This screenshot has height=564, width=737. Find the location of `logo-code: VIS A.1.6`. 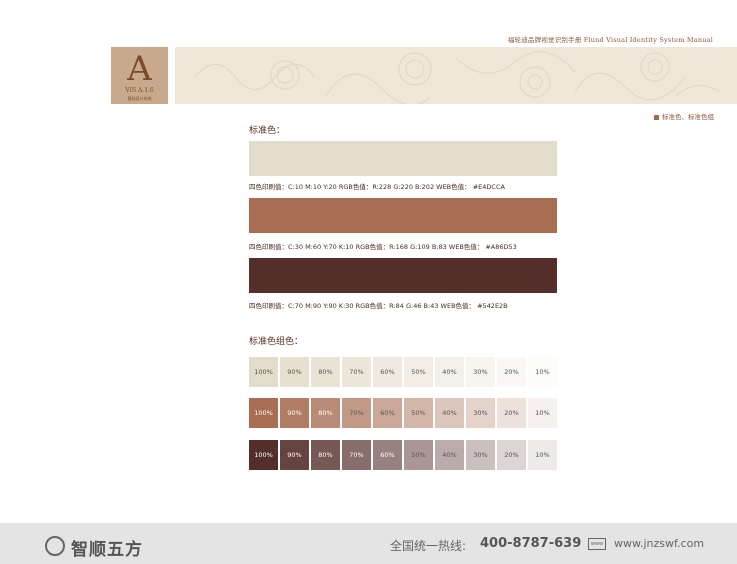

logo-code: VIS A.1.6 is located at coordinates (139, 90).